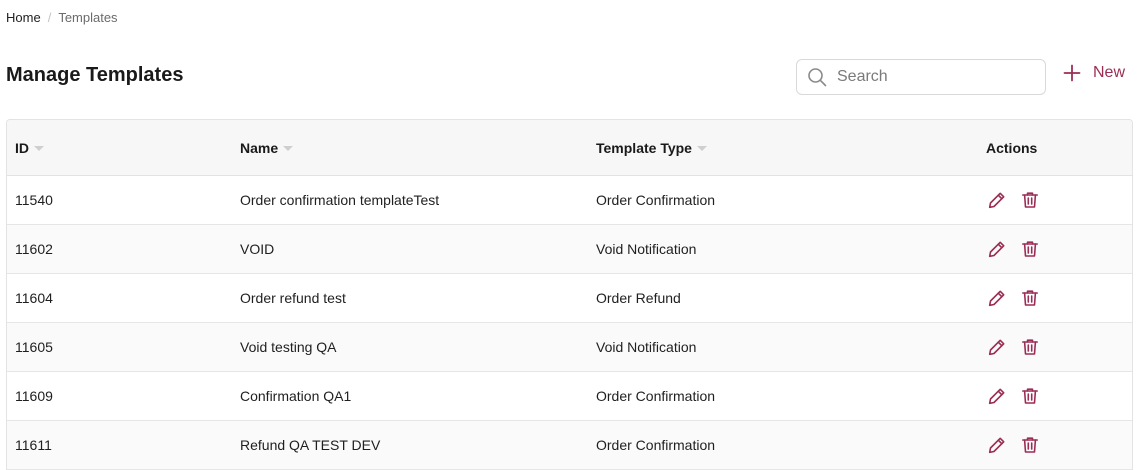  Describe the element at coordinates (293, 298) in the screenshot. I see `cell-name: Order refund test` at that location.